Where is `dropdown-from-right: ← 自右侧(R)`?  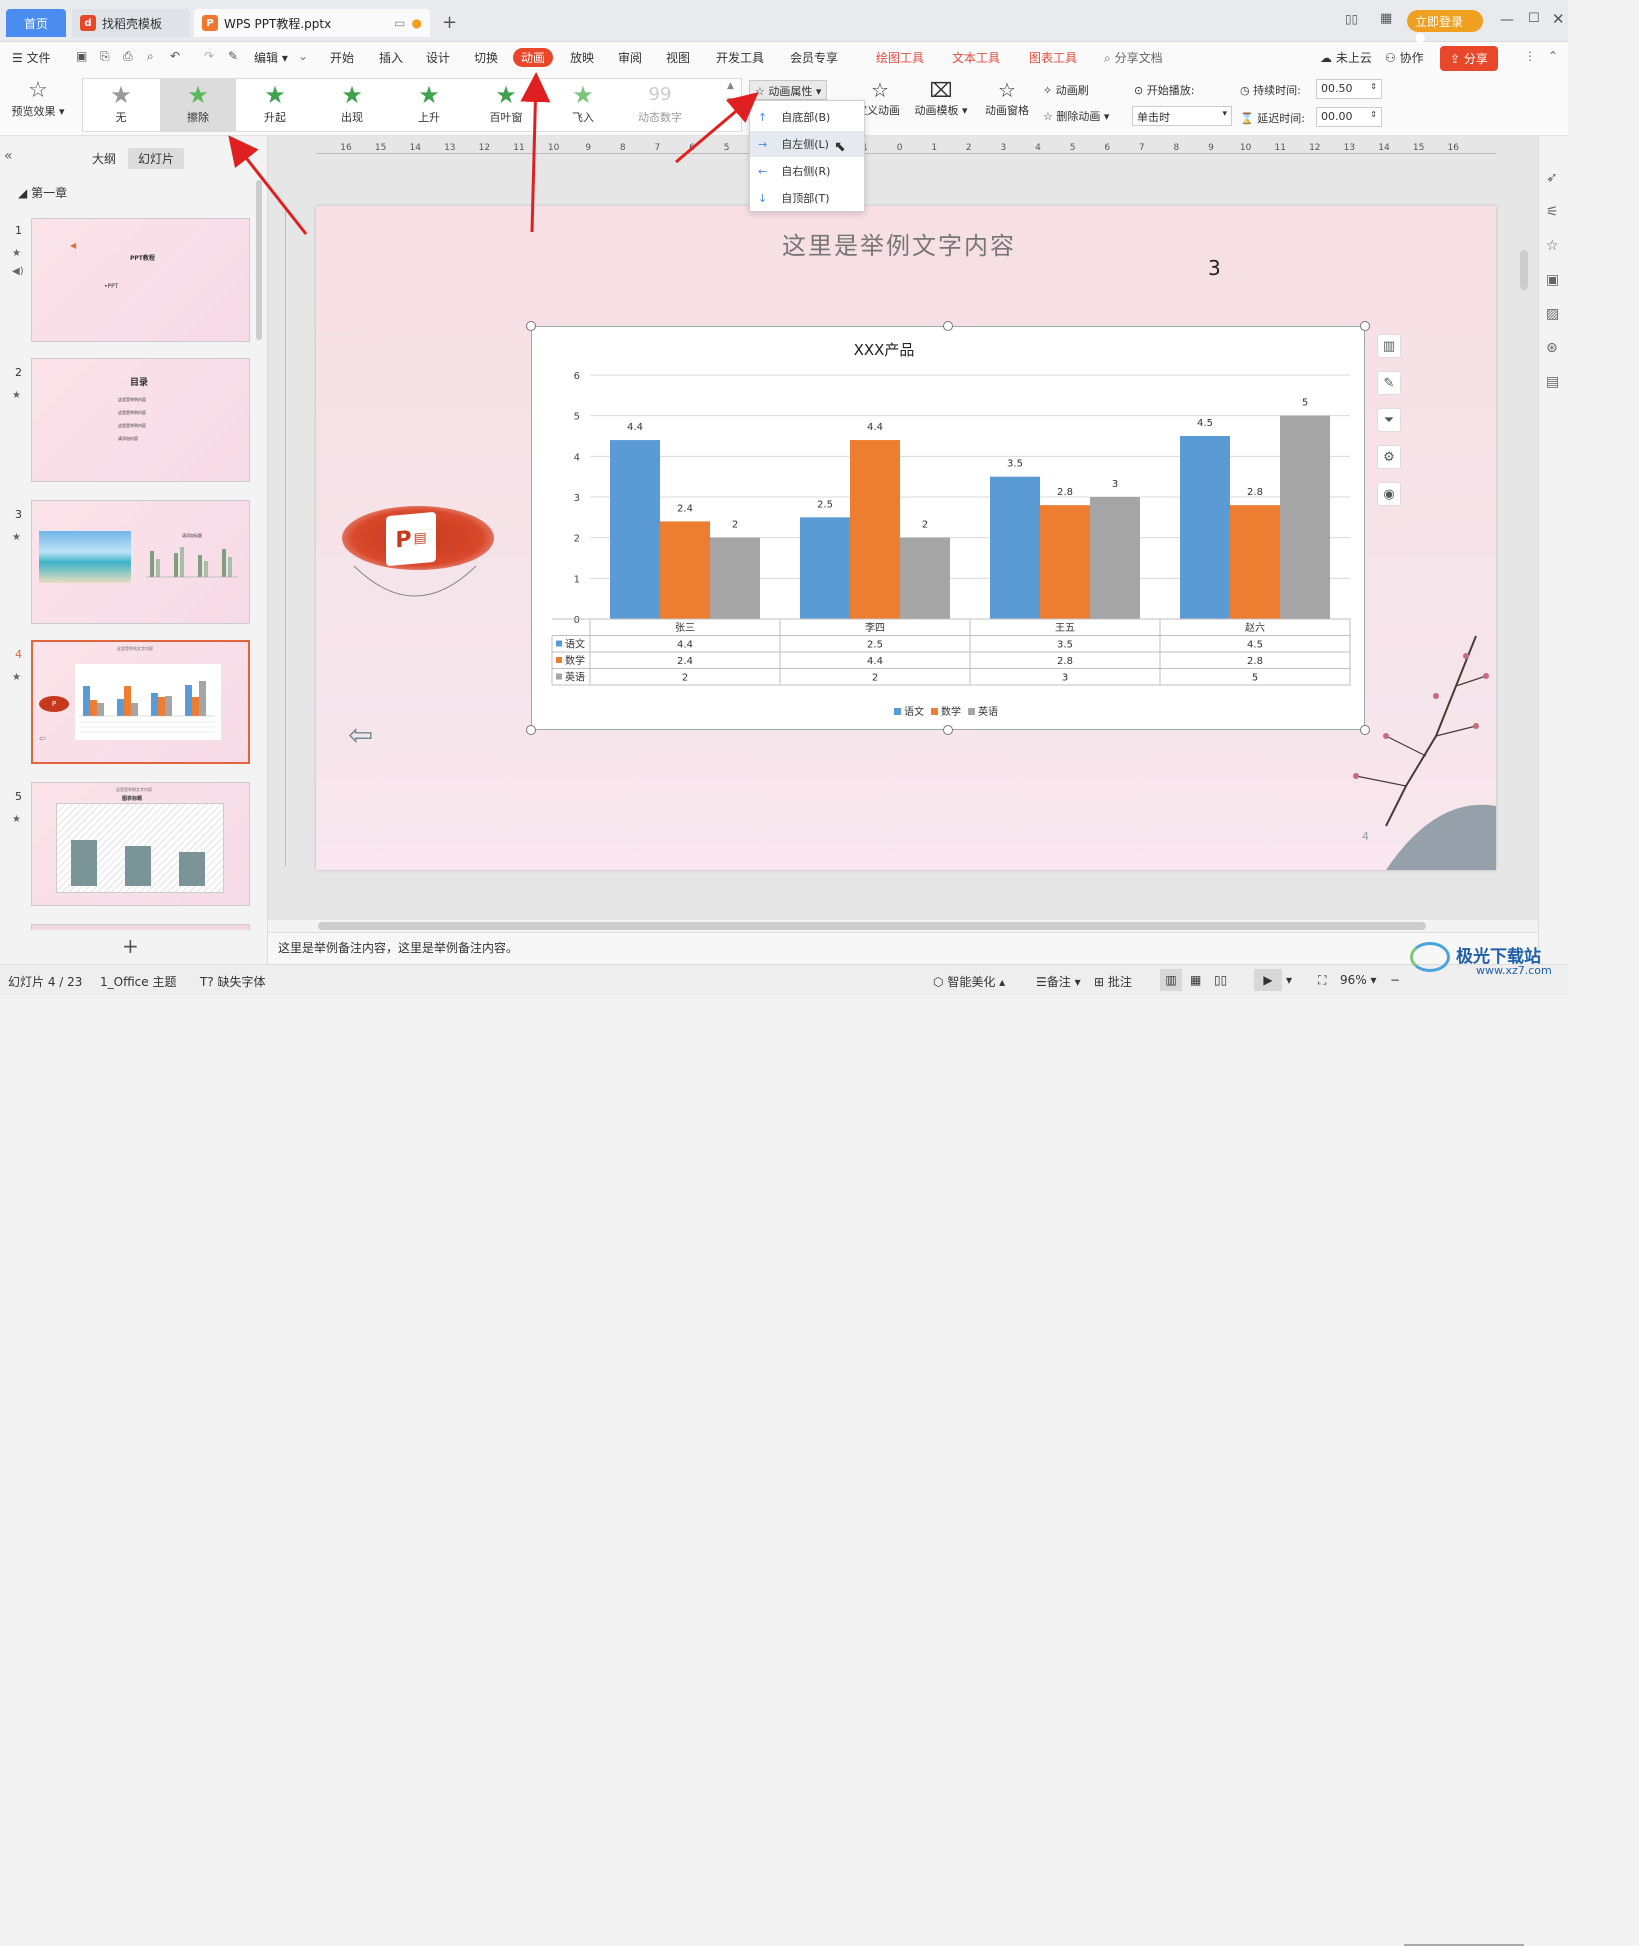 dropdown-from-right: ← 自右侧(R) is located at coordinates (807, 171).